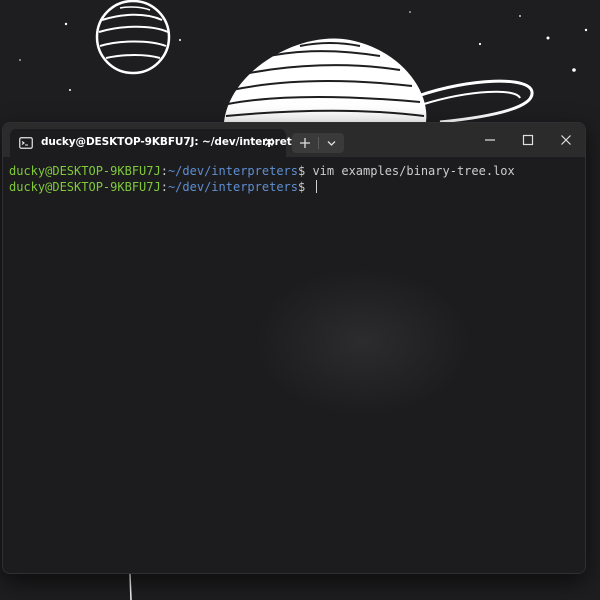 Image resolution: width=600 pixels, height=600 pixels. Describe the element at coordinates (528, 140) in the screenshot. I see `maximize-icon` at that location.